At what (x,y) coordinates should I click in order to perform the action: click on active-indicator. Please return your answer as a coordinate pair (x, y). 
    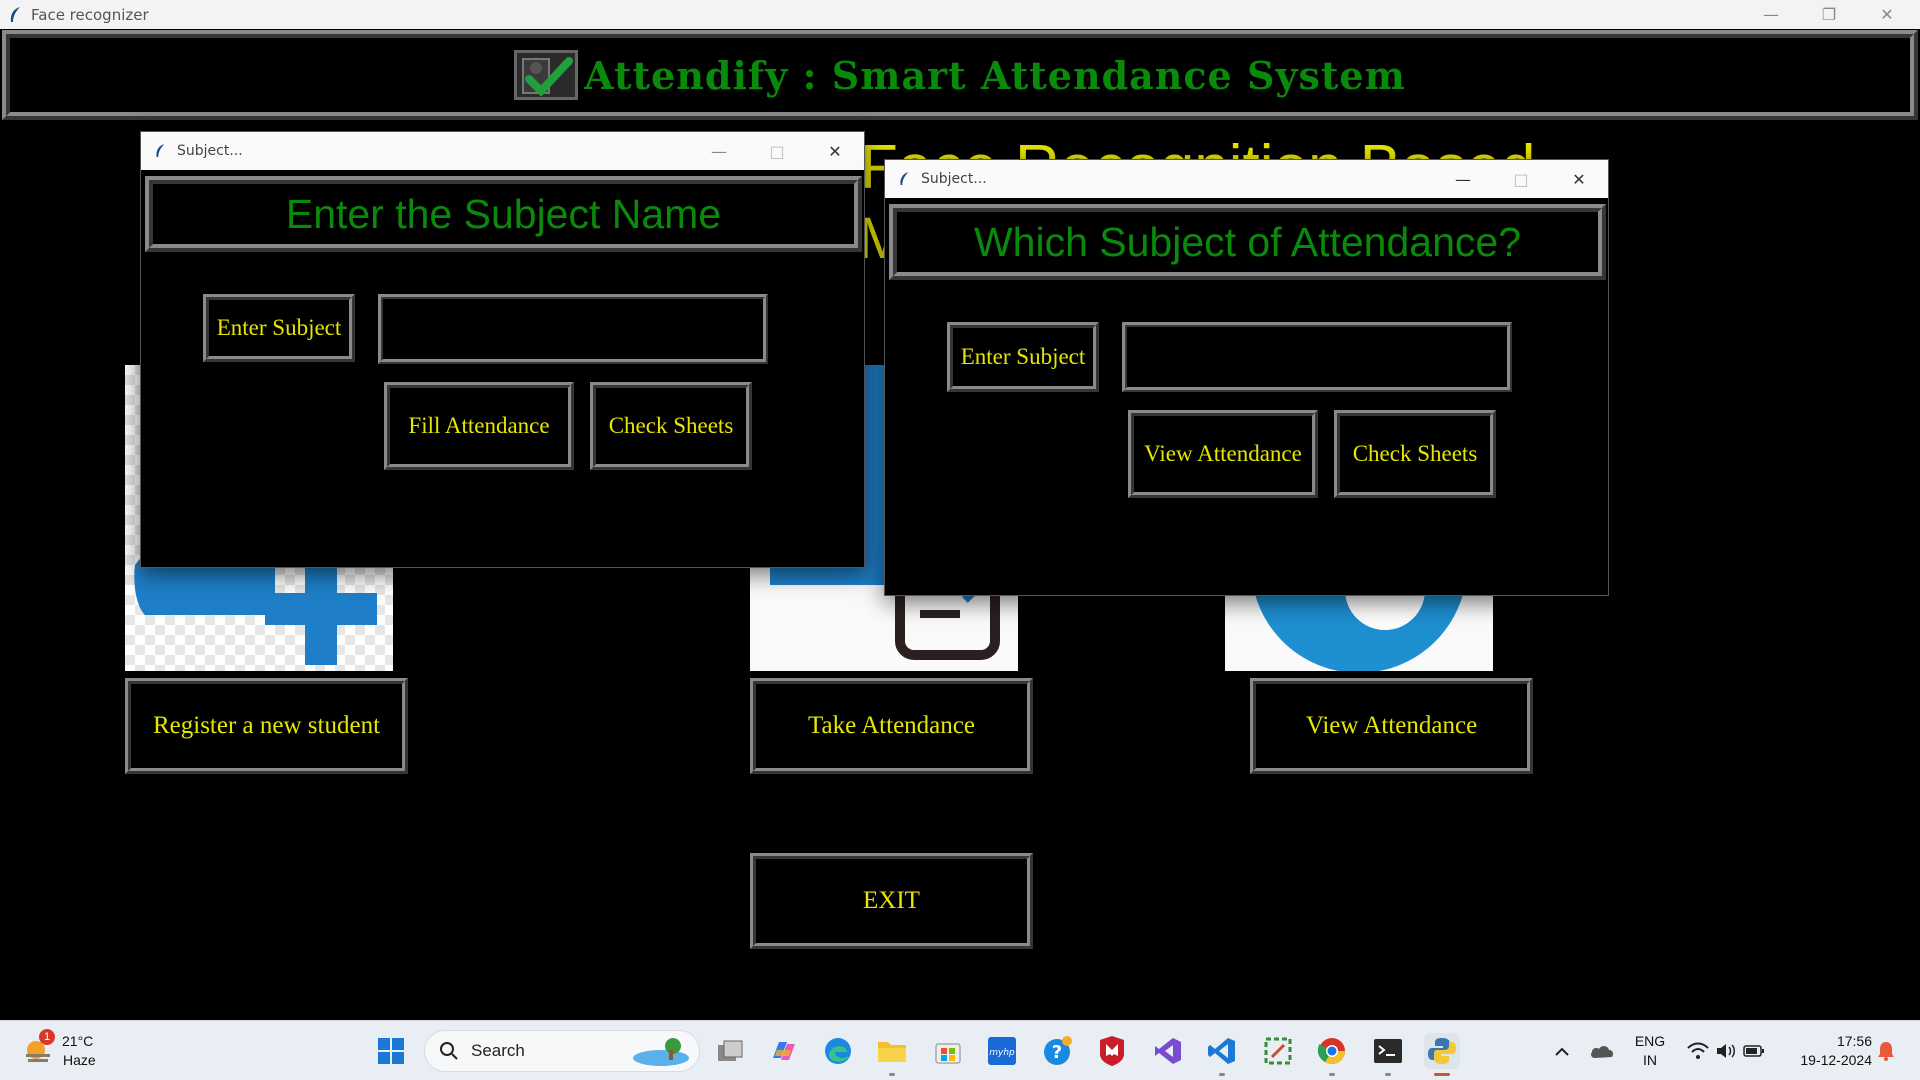
    Looking at the image, I should click on (1442, 1074).